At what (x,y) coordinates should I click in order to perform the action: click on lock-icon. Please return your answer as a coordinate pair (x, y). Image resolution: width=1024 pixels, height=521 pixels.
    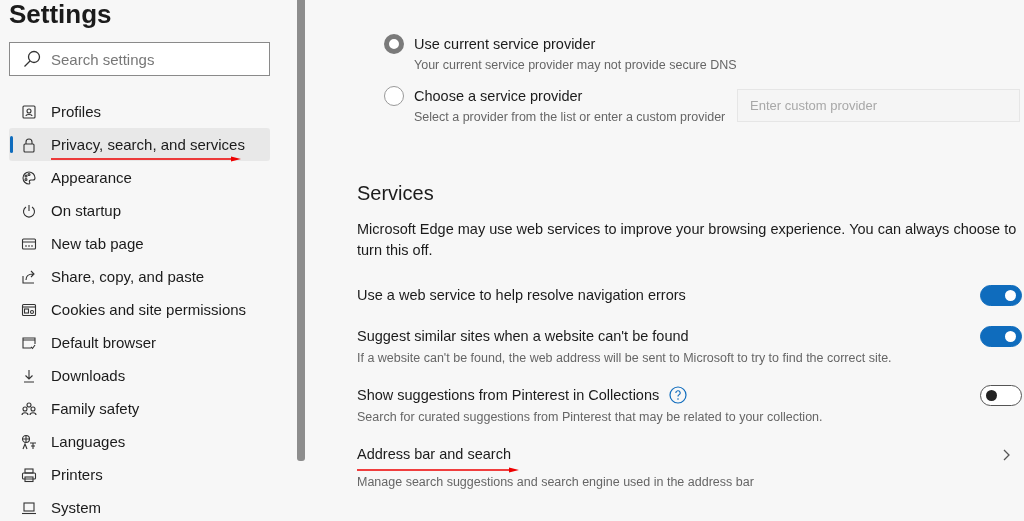
    Looking at the image, I should click on (29, 144).